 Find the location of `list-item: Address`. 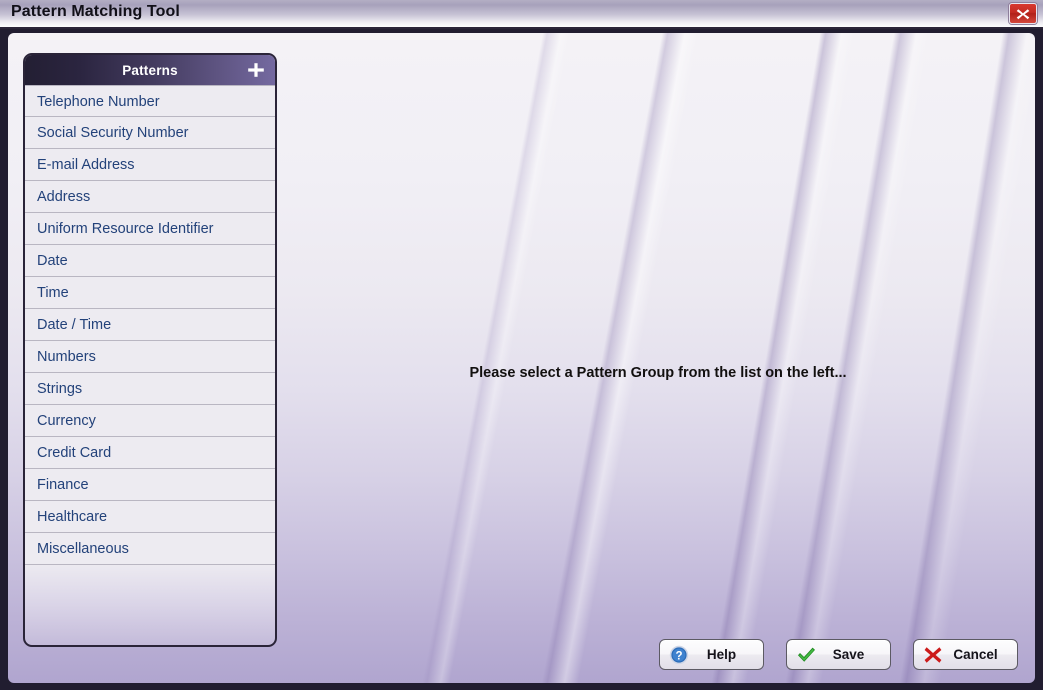

list-item: Address is located at coordinates (150, 197).